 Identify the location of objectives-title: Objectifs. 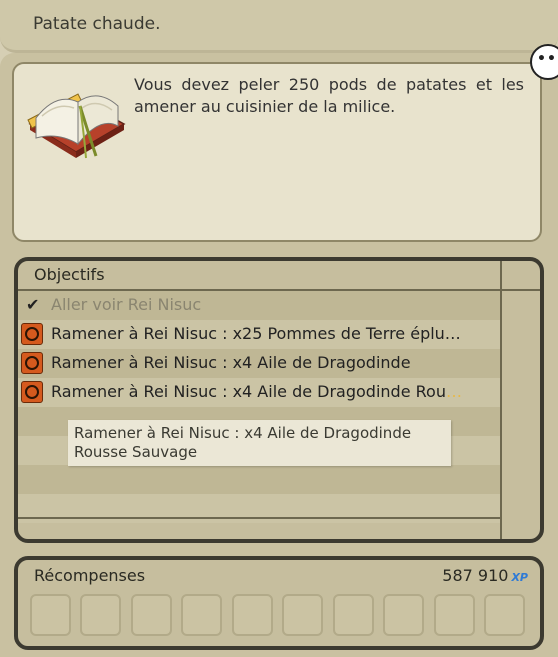
(69, 274).